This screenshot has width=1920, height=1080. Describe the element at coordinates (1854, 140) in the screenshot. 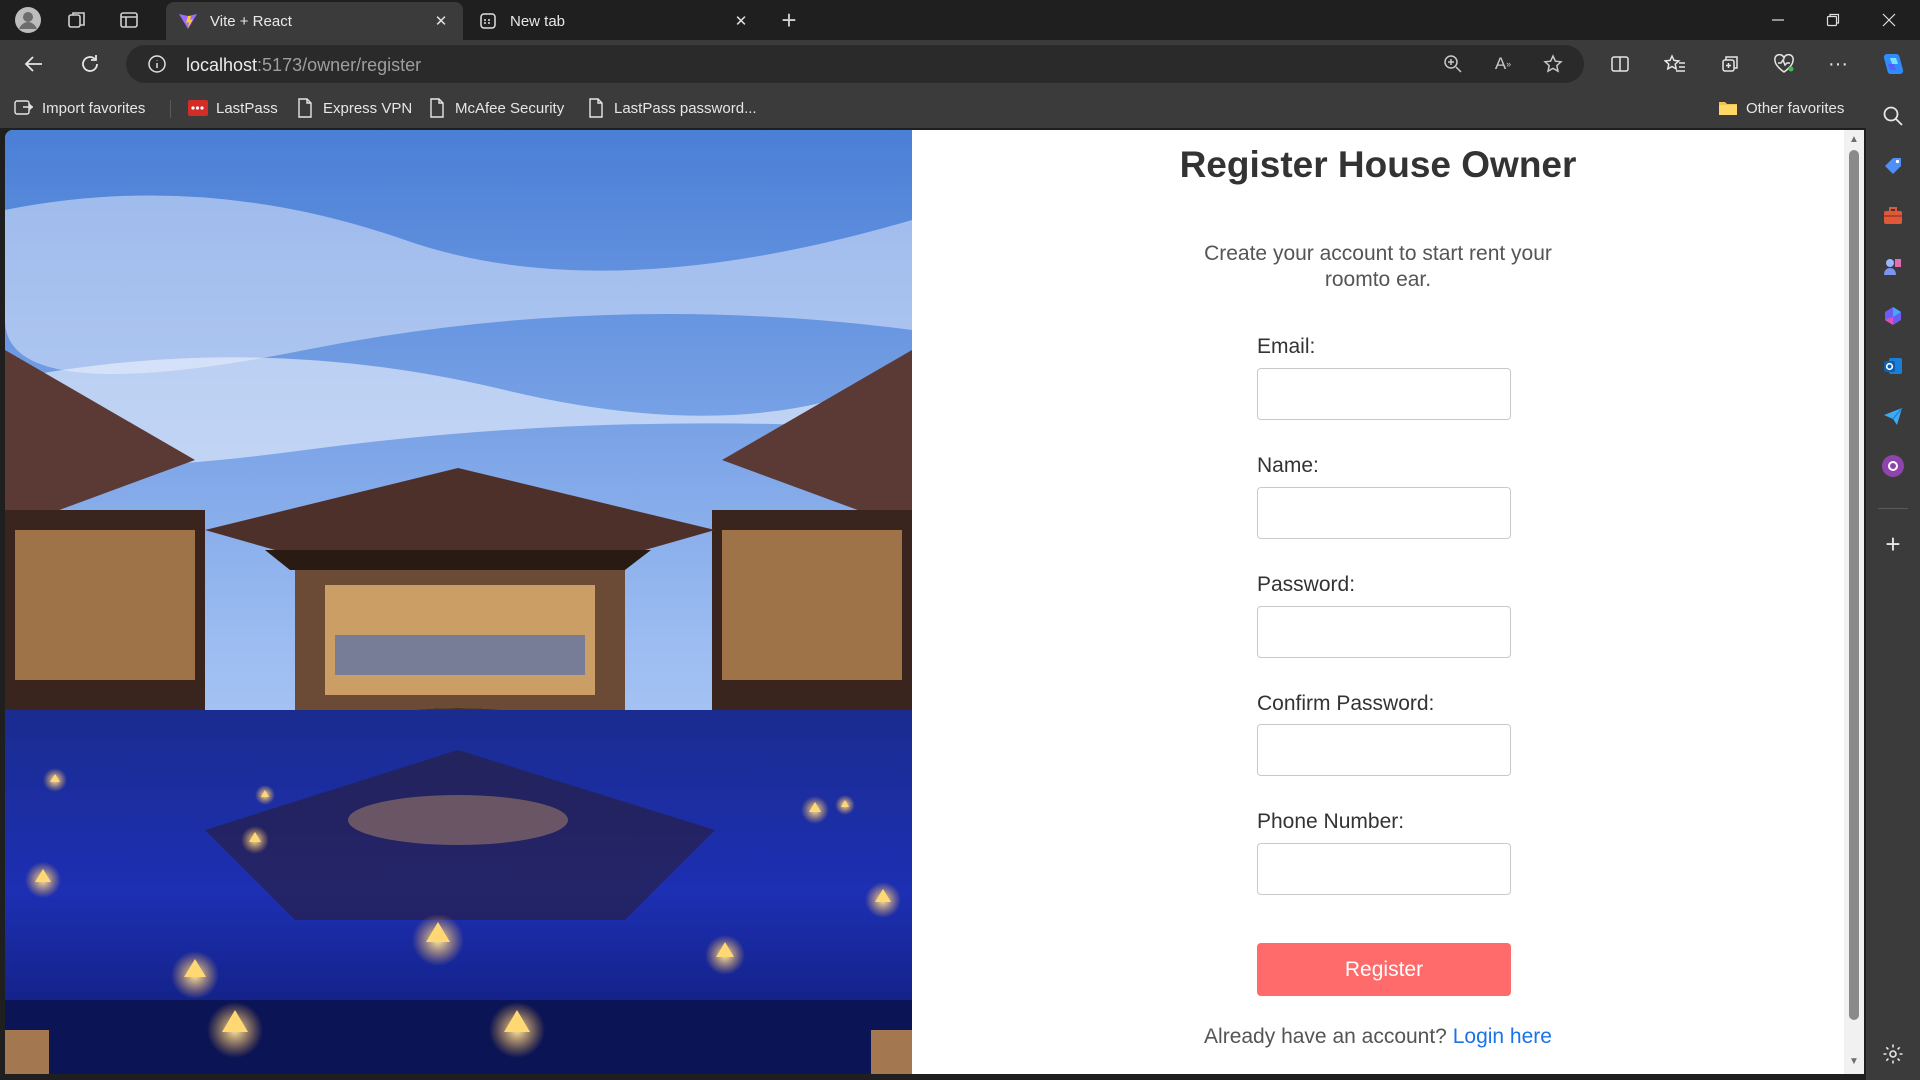

I see `scroll-up-arrow-icon: ▲` at that location.